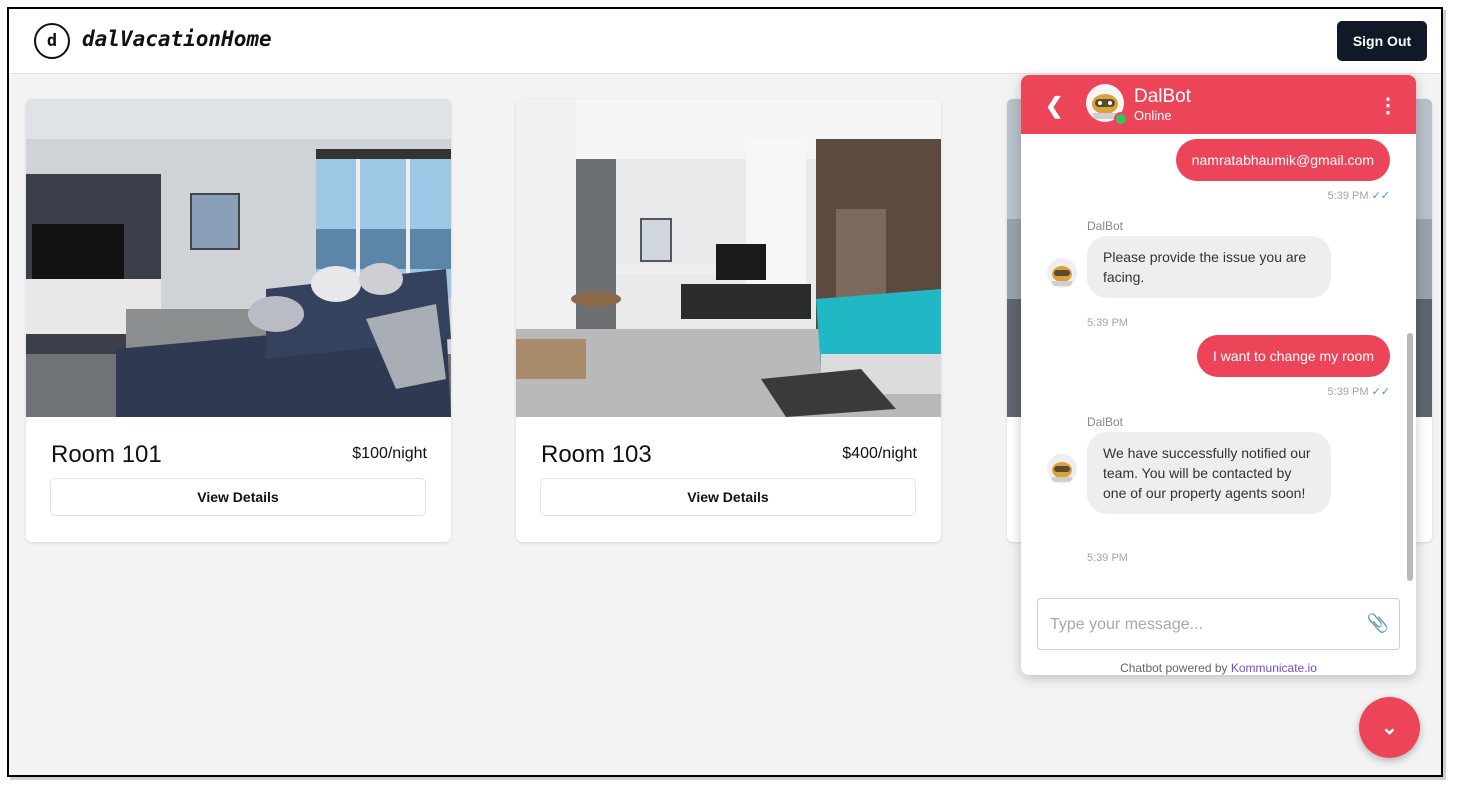 The image size is (1461, 795). What do you see at coordinates (1153, 115) in the screenshot?
I see `bot-status: Online` at bounding box center [1153, 115].